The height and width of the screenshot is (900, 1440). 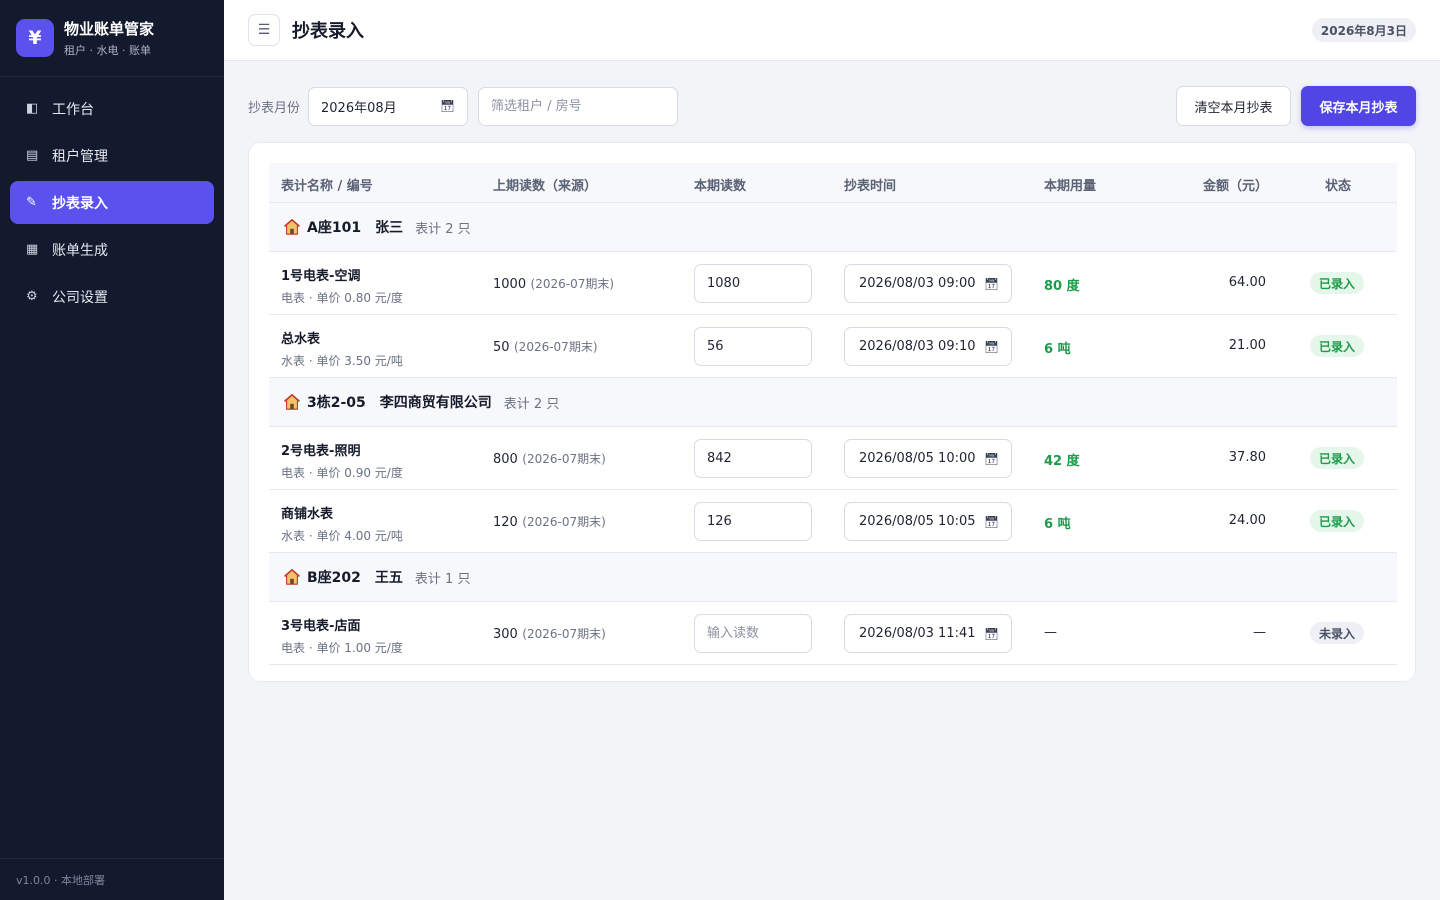 What do you see at coordinates (112, 202) in the screenshot?
I see `sidebar-item-2: ✎ 抄表录入` at bounding box center [112, 202].